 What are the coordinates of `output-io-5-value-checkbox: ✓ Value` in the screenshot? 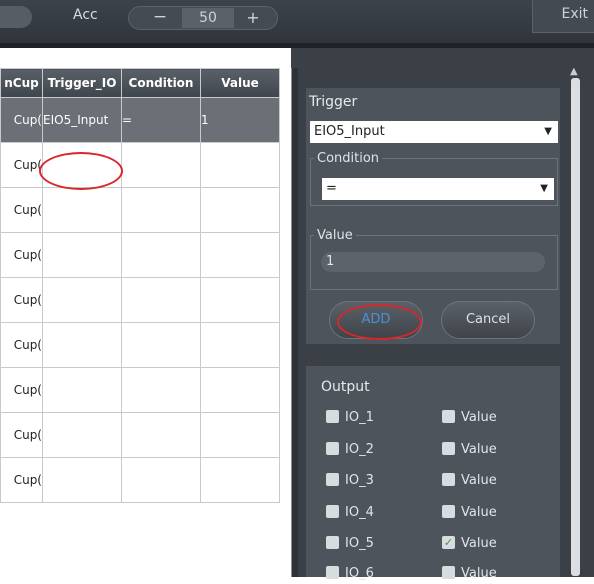 It's located at (469, 545).